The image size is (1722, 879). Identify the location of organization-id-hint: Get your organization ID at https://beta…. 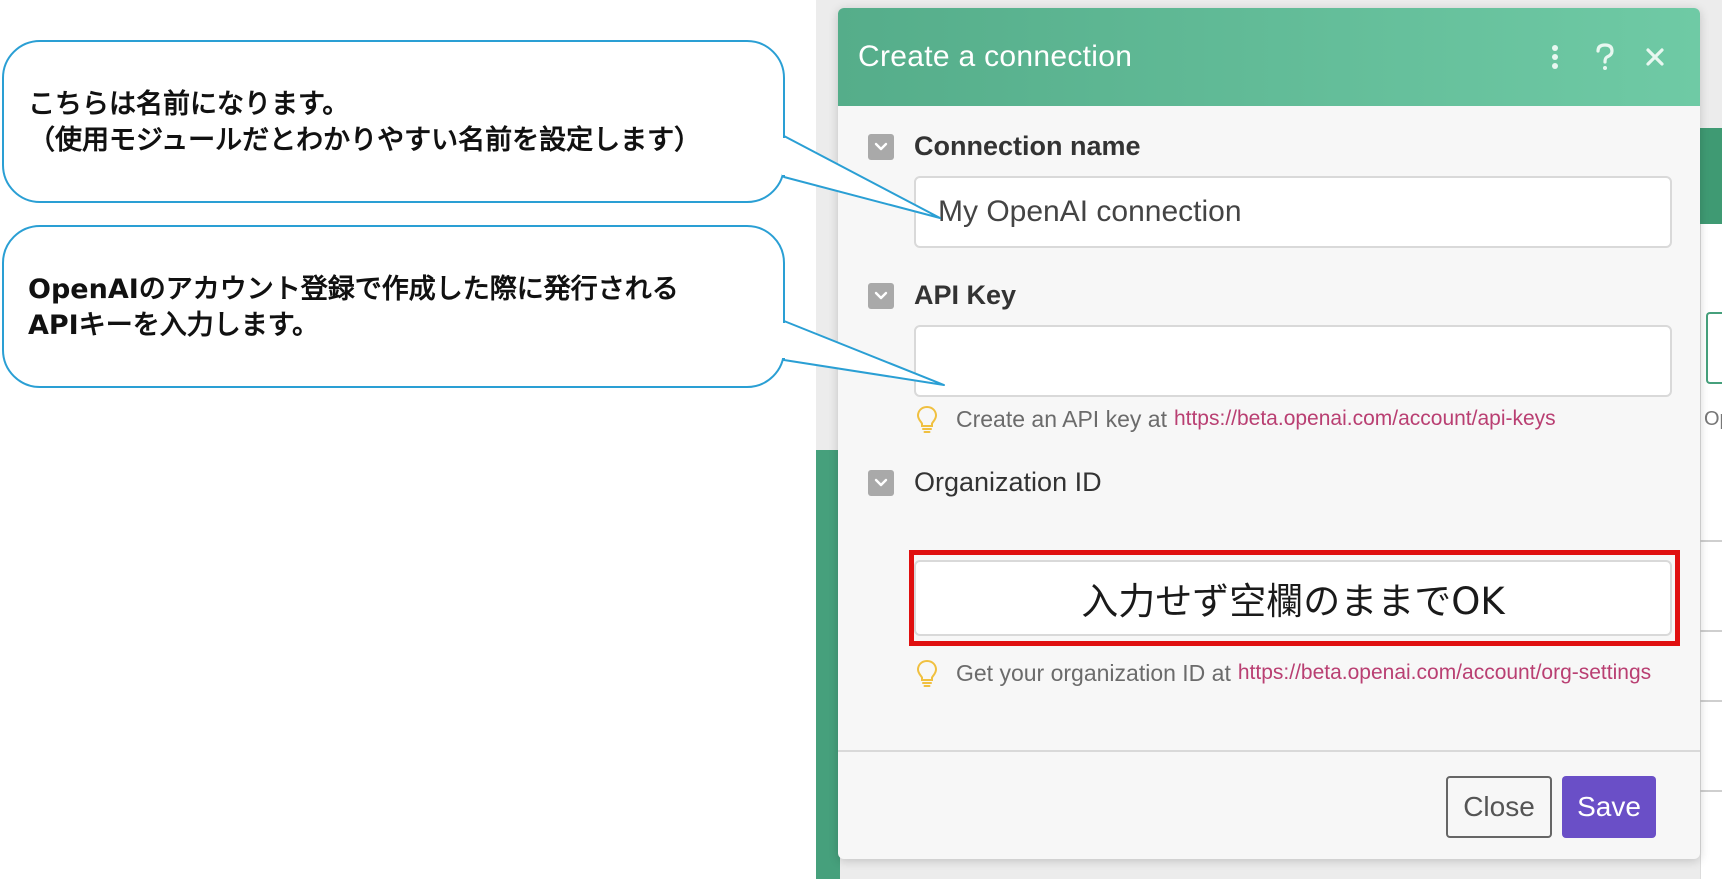
(1283, 673).